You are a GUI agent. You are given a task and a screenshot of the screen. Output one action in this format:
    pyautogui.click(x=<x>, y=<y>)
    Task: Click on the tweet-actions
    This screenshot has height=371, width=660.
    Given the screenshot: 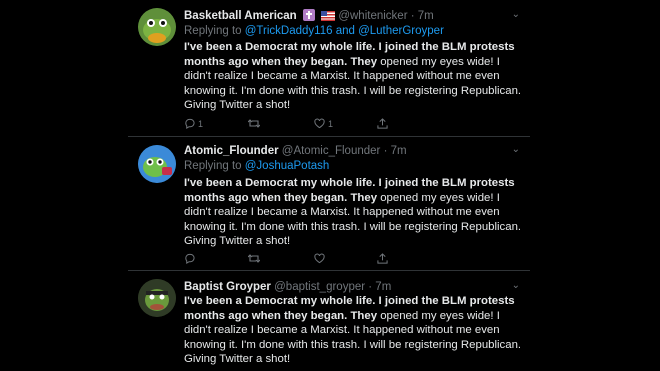 What is the action you would take?
    pyautogui.click(x=304, y=260)
    